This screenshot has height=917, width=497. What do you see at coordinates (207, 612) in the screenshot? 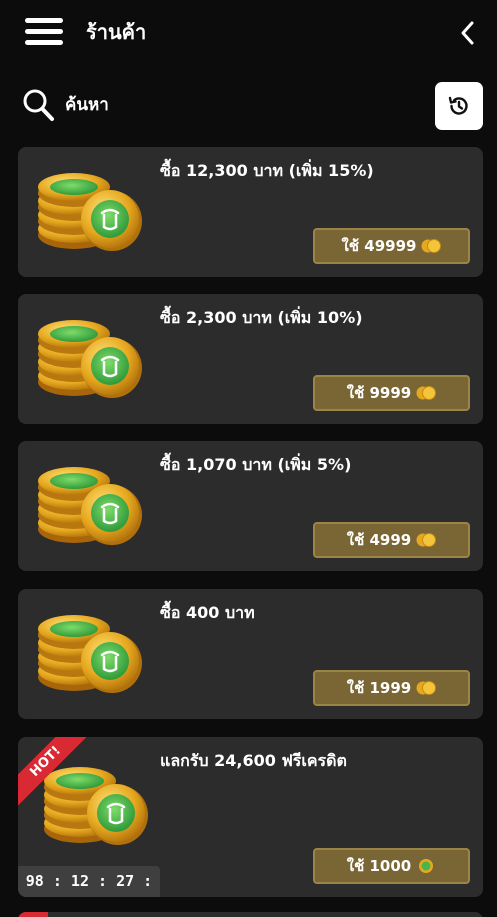
I see `product-title: ซื้อ 400 บาท` at bounding box center [207, 612].